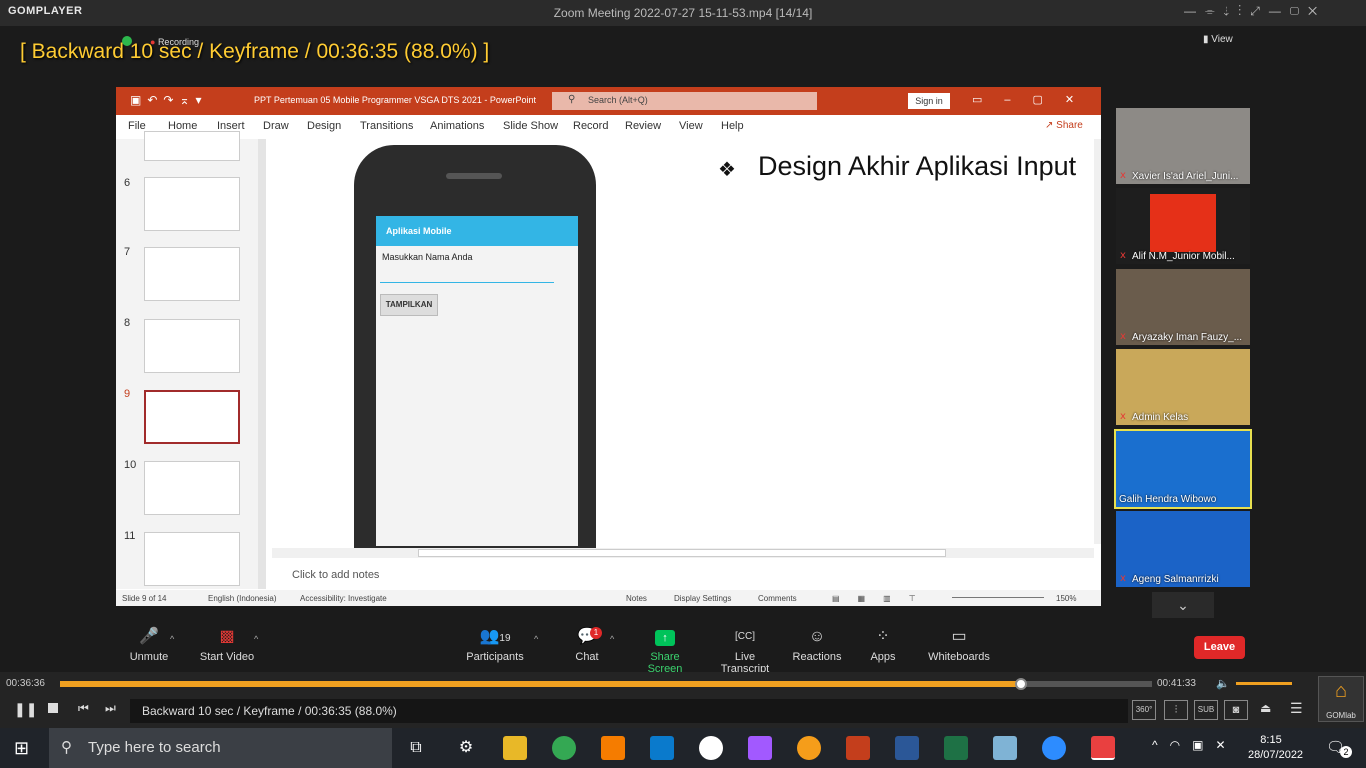 The image size is (1366, 768). What do you see at coordinates (959, 636) in the screenshot?
I see `whiteboard-icon: ▭` at bounding box center [959, 636].